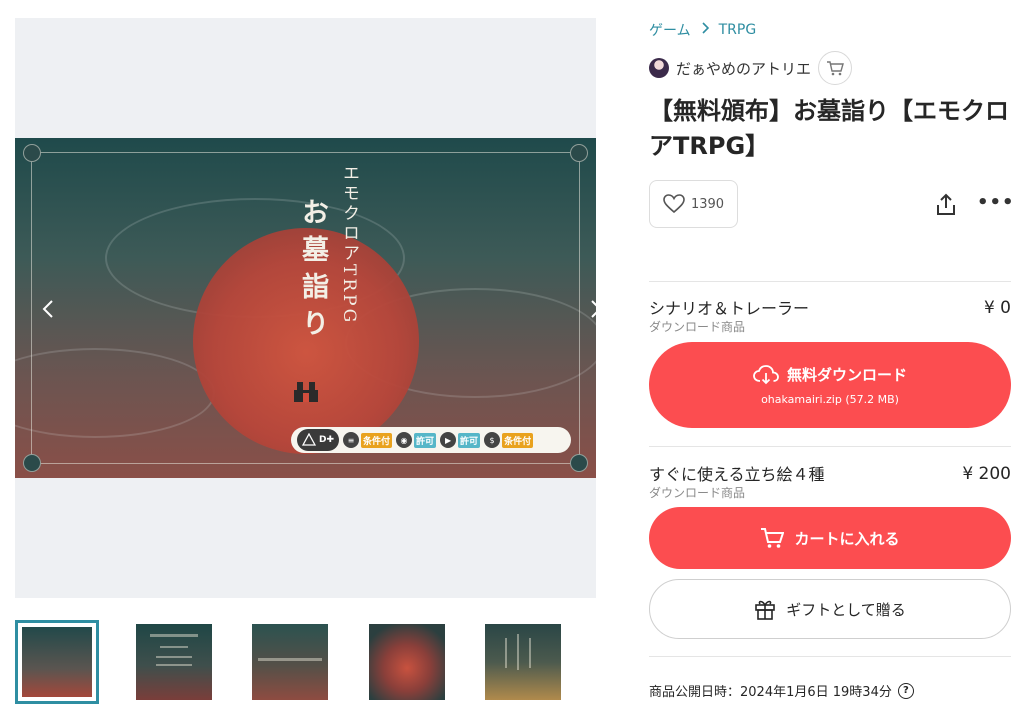 The width and height of the screenshot is (1024, 714). I want to click on item-name: すぐに使える立ち絵４種, so click(737, 474).